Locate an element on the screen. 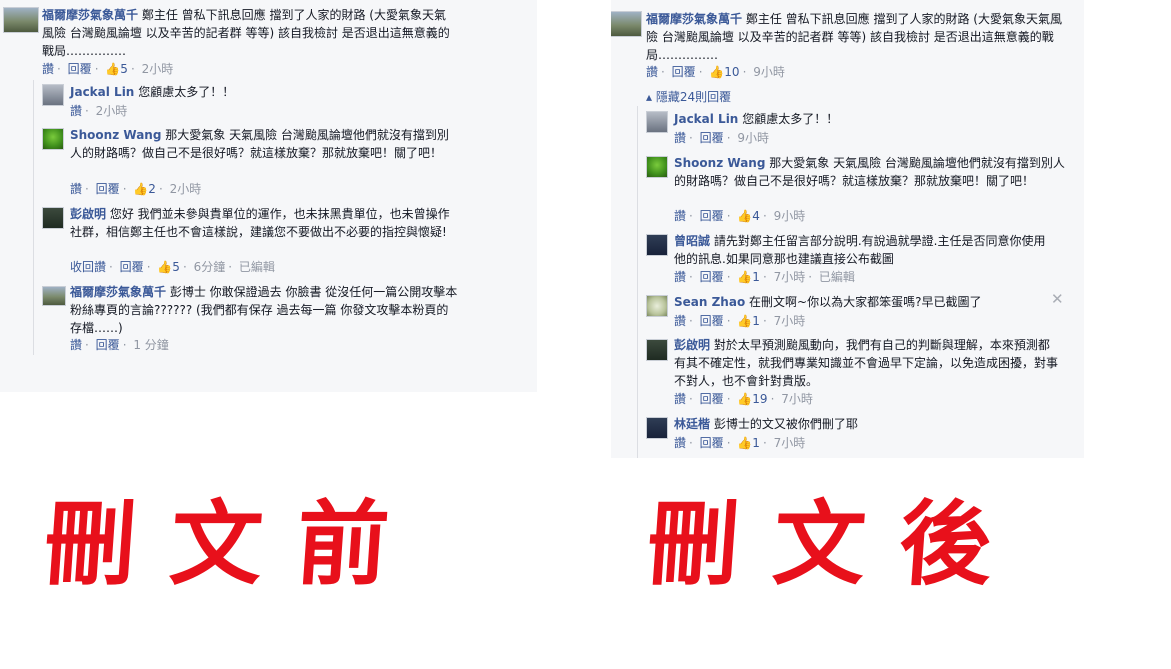 The image size is (1171, 669). comment-actions: 收回讚 · 回覆 · 👍5 · 6分鐘 · 已編輯 is located at coordinates (172, 267).